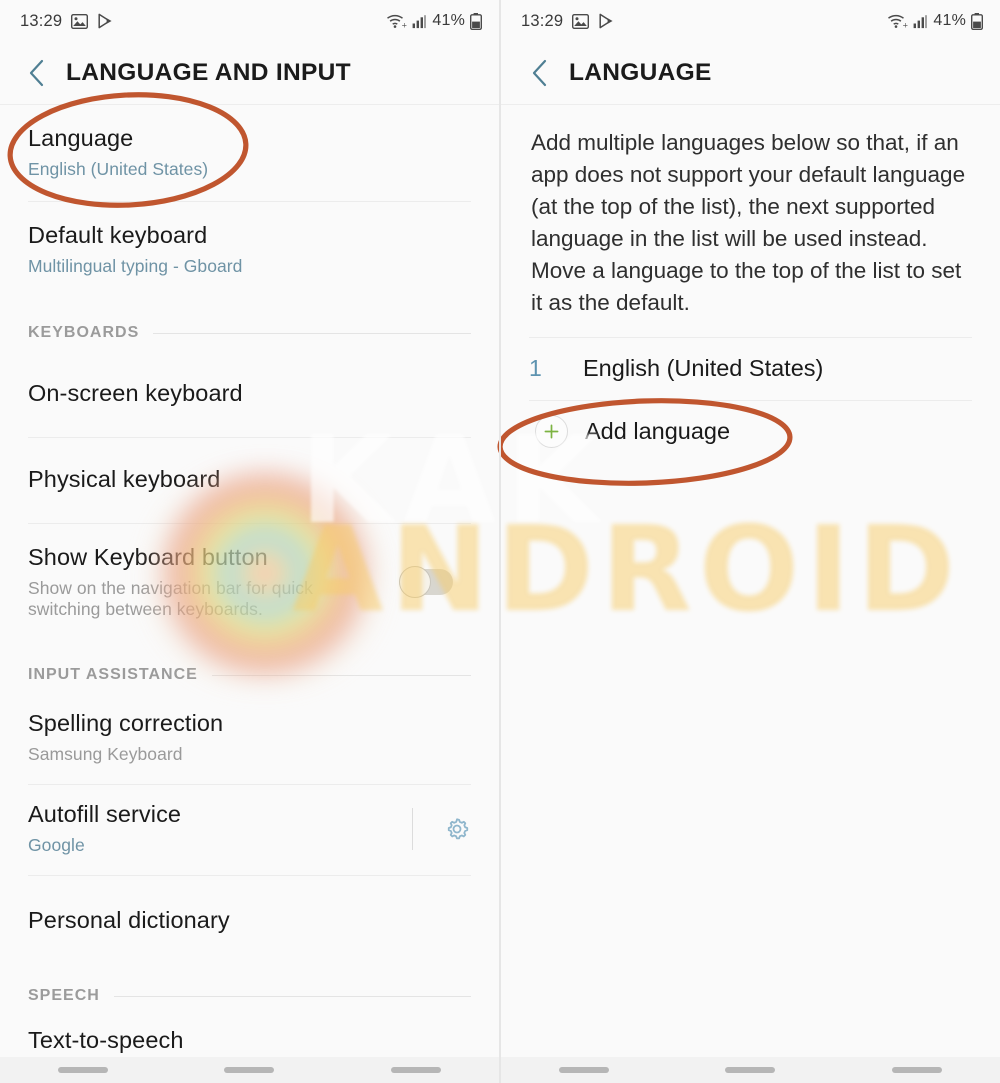 The height and width of the screenshot is (1083, 1000). I want to click on navigation-bar-left, so click(249, 1070).